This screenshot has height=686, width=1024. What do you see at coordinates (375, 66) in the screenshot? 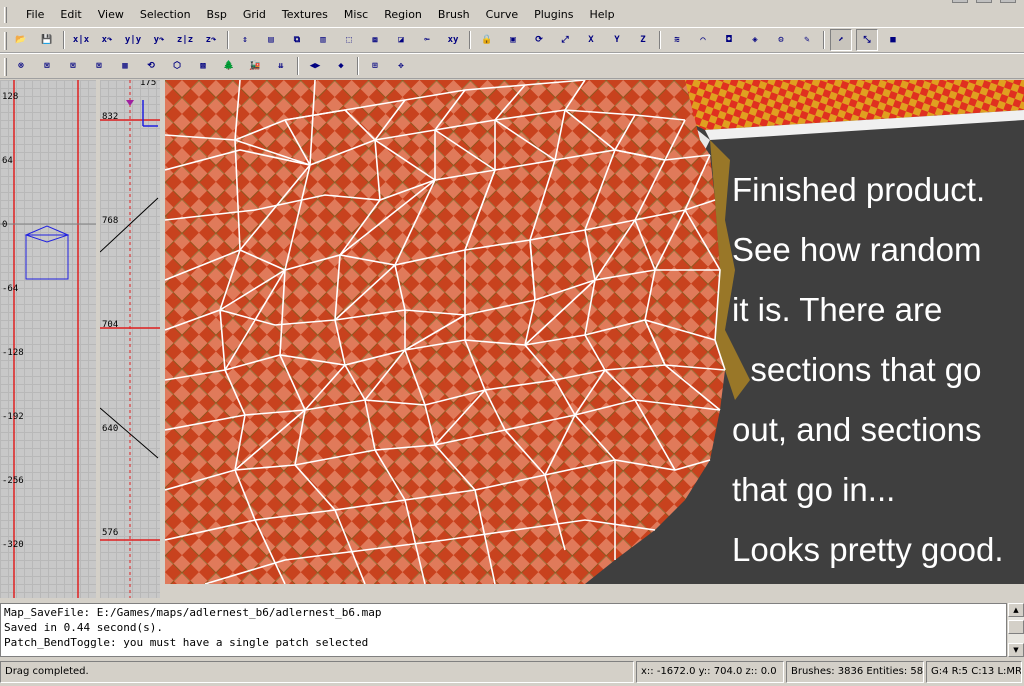
I see `grid-button: ⊞` at bounding box center [375, 66].